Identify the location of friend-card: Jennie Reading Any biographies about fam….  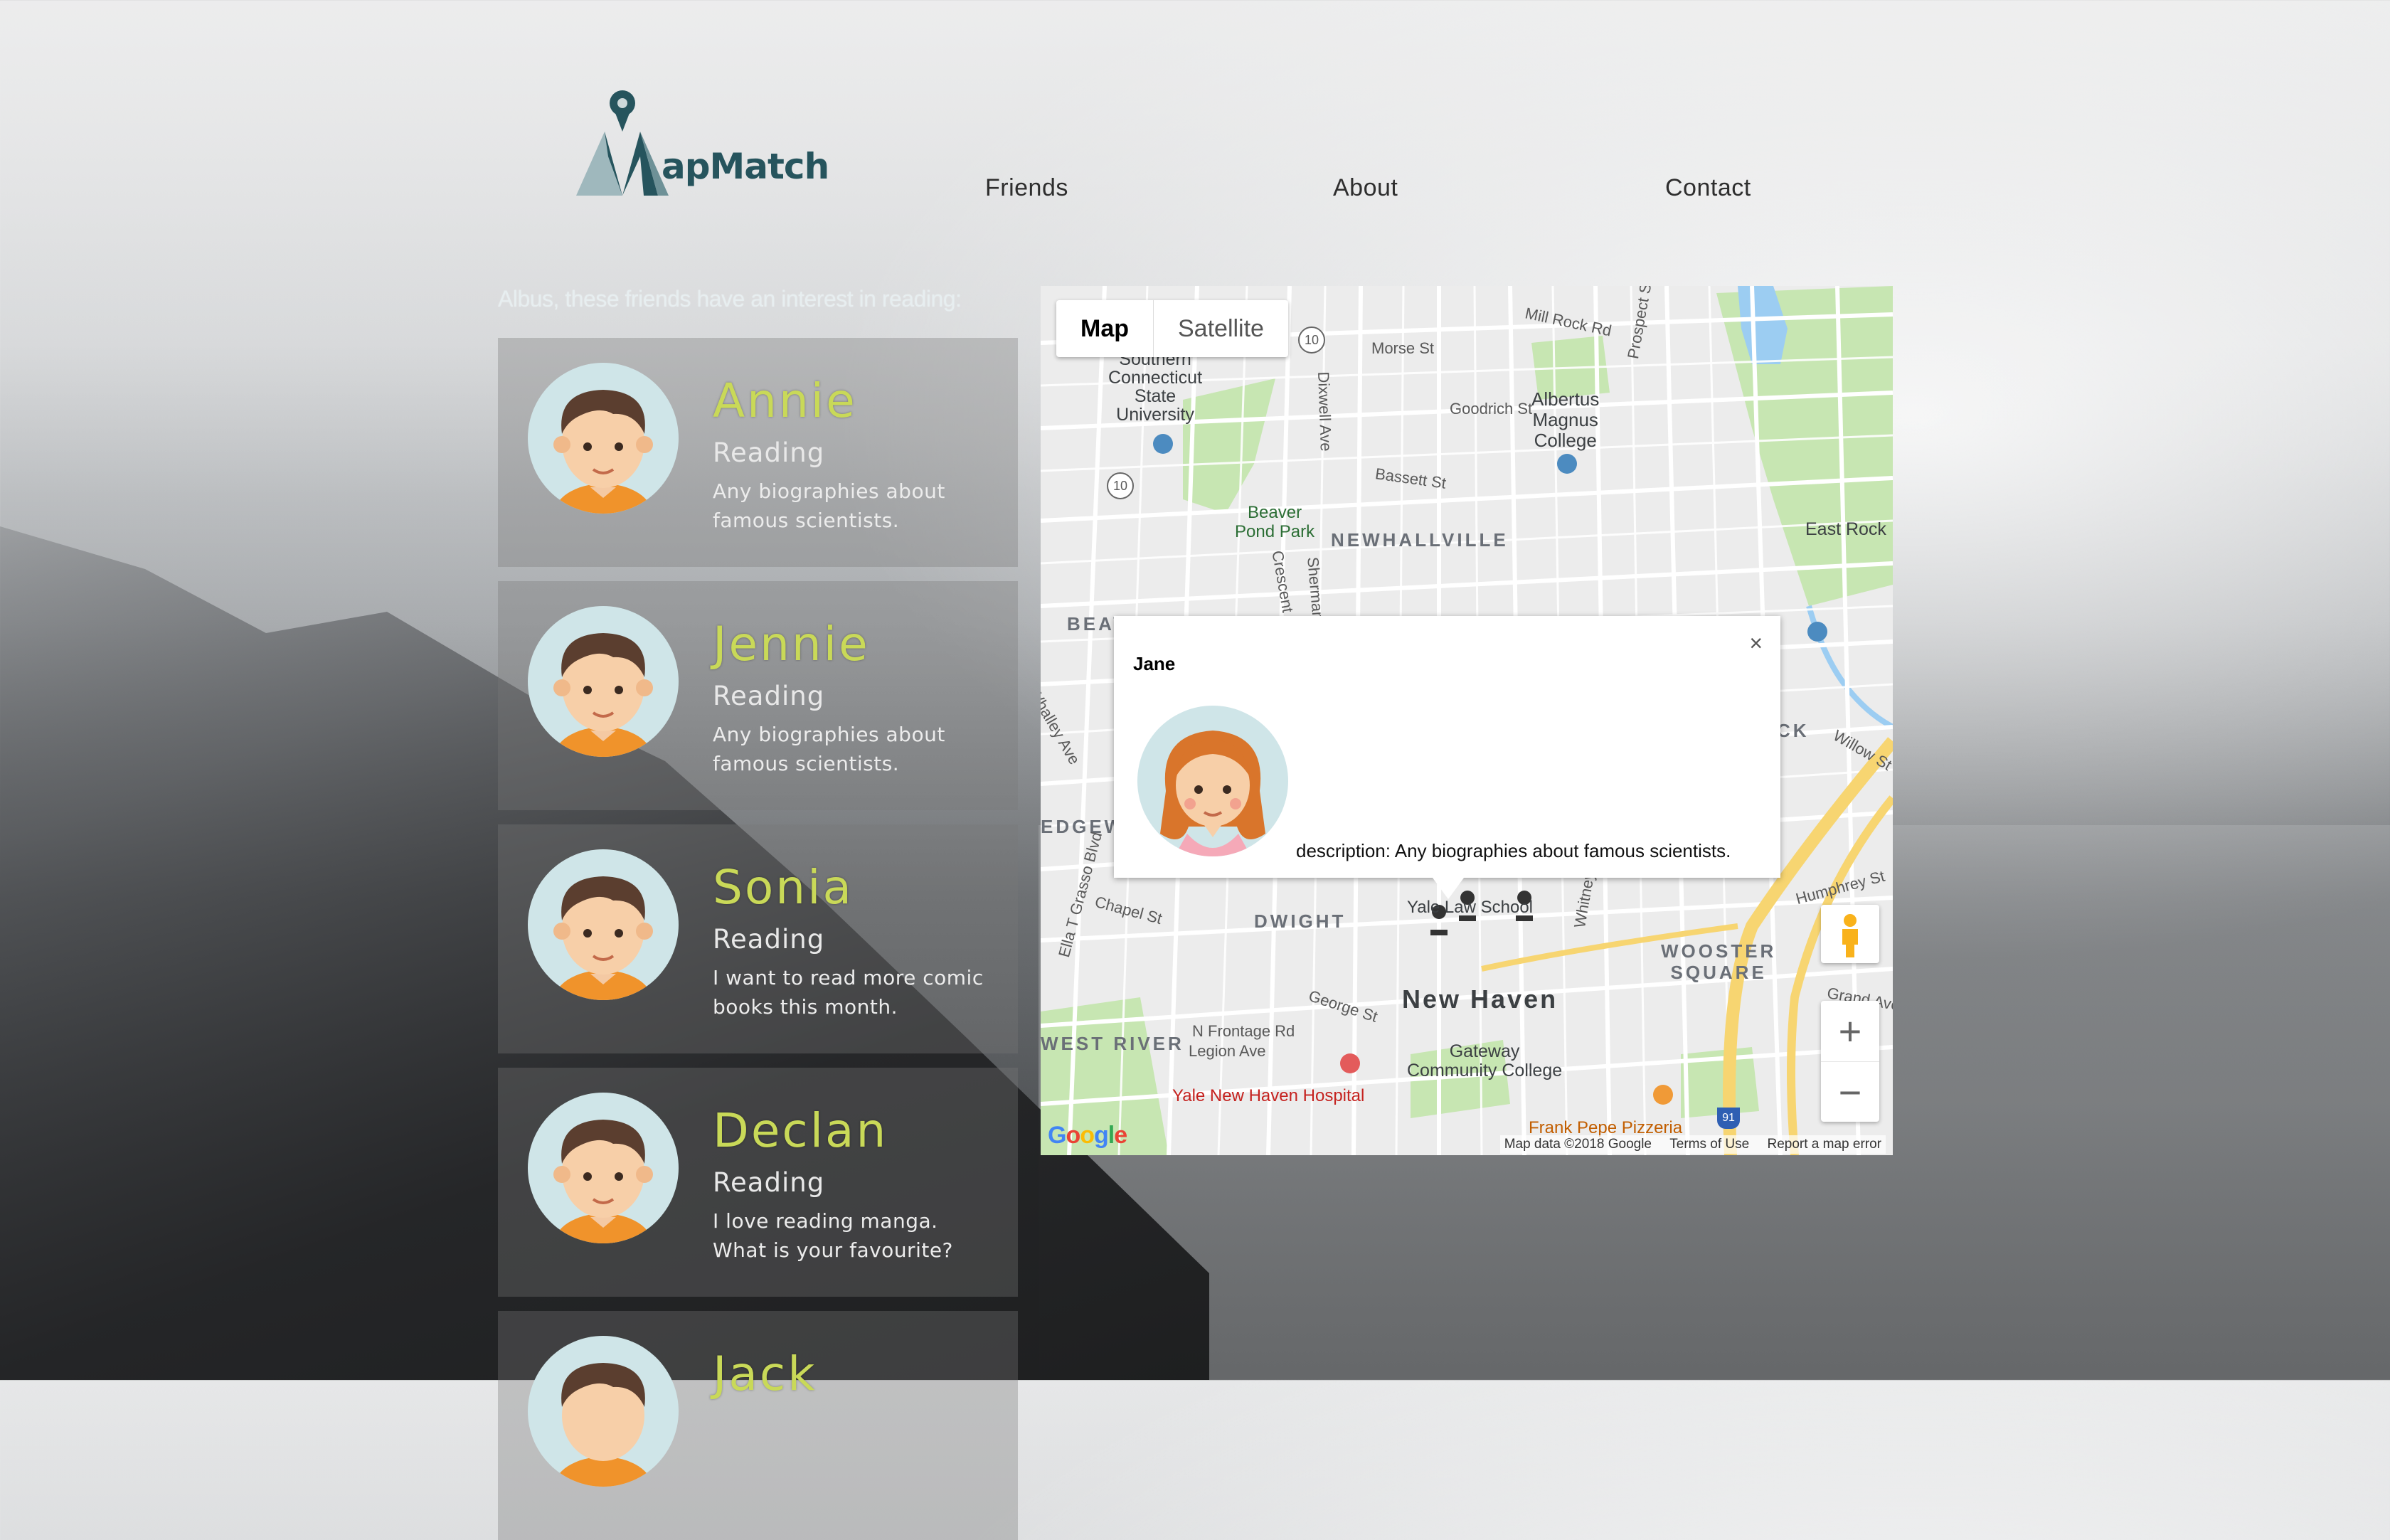
(758, 695).